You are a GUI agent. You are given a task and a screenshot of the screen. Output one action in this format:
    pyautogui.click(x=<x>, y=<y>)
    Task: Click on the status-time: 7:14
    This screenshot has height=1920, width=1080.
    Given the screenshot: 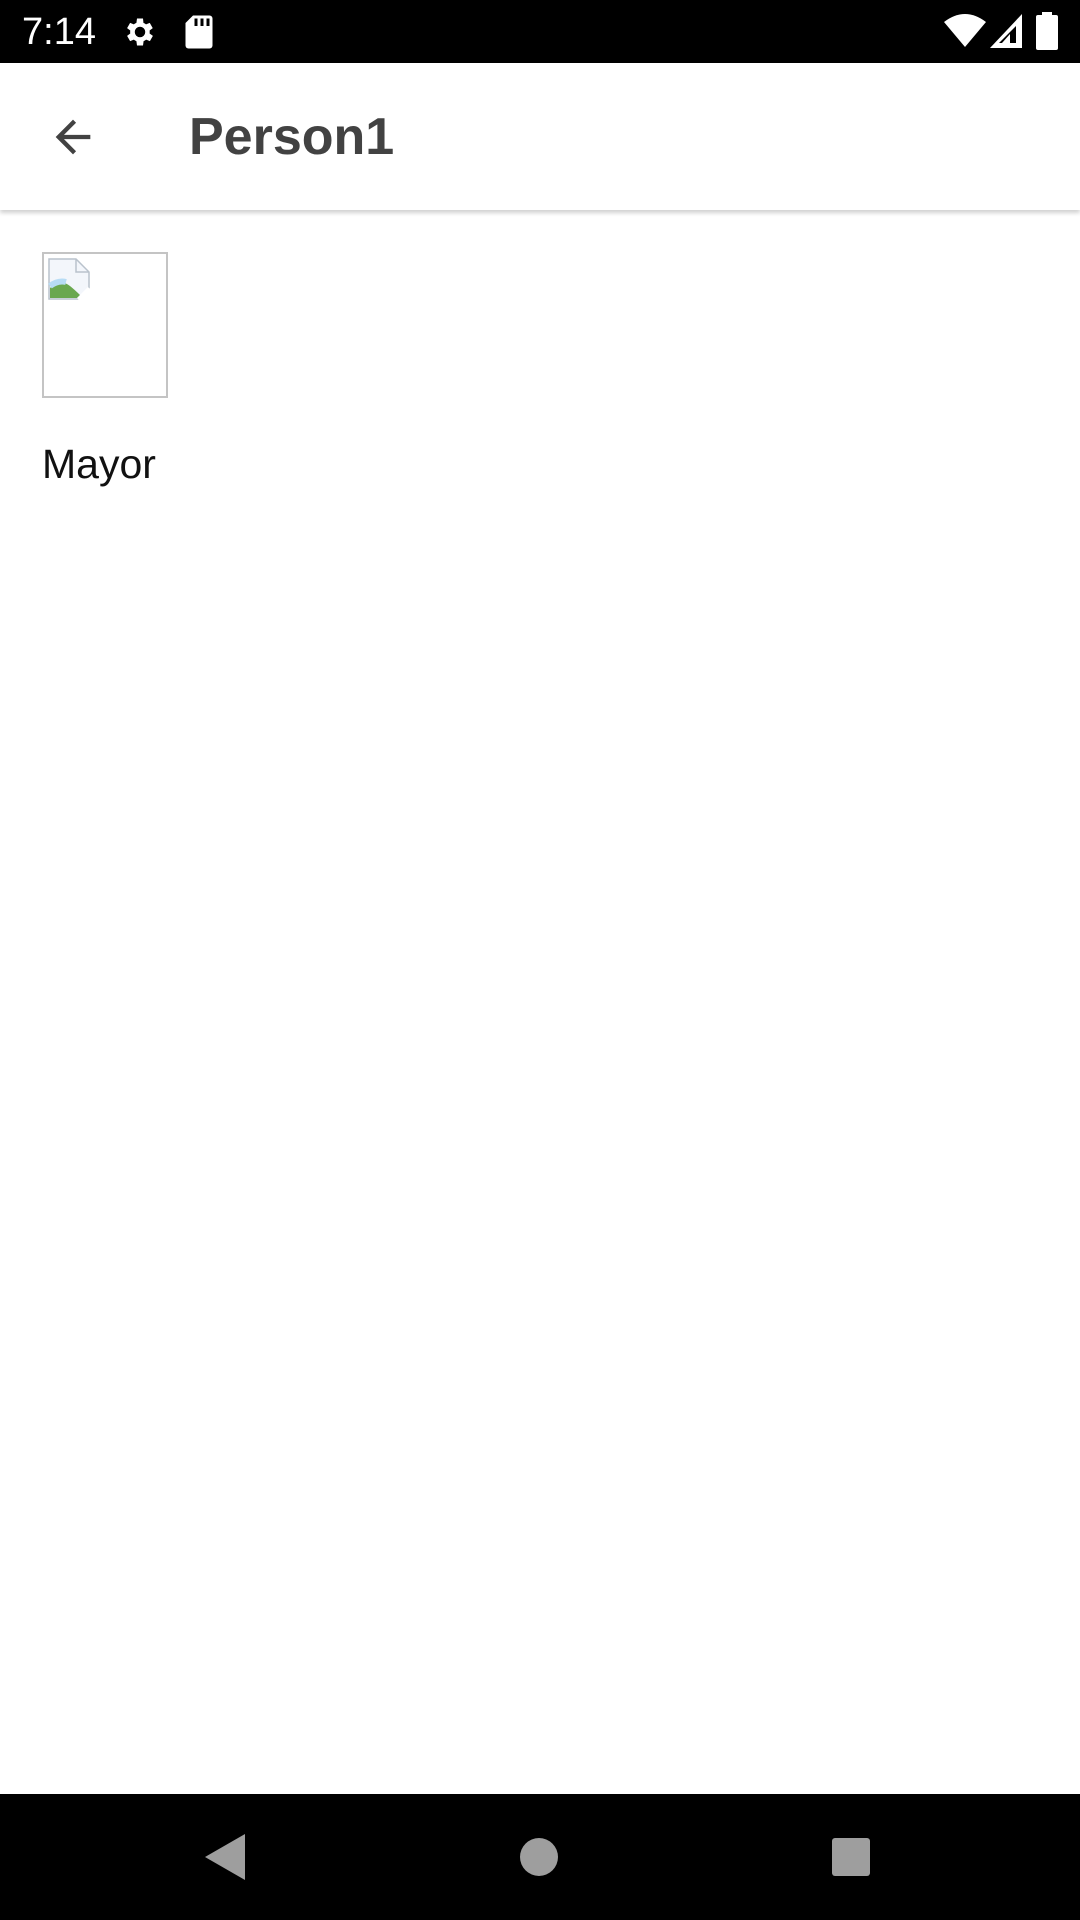 What is the action you would take?
    pyautogui.click(x=59, y=32)
    